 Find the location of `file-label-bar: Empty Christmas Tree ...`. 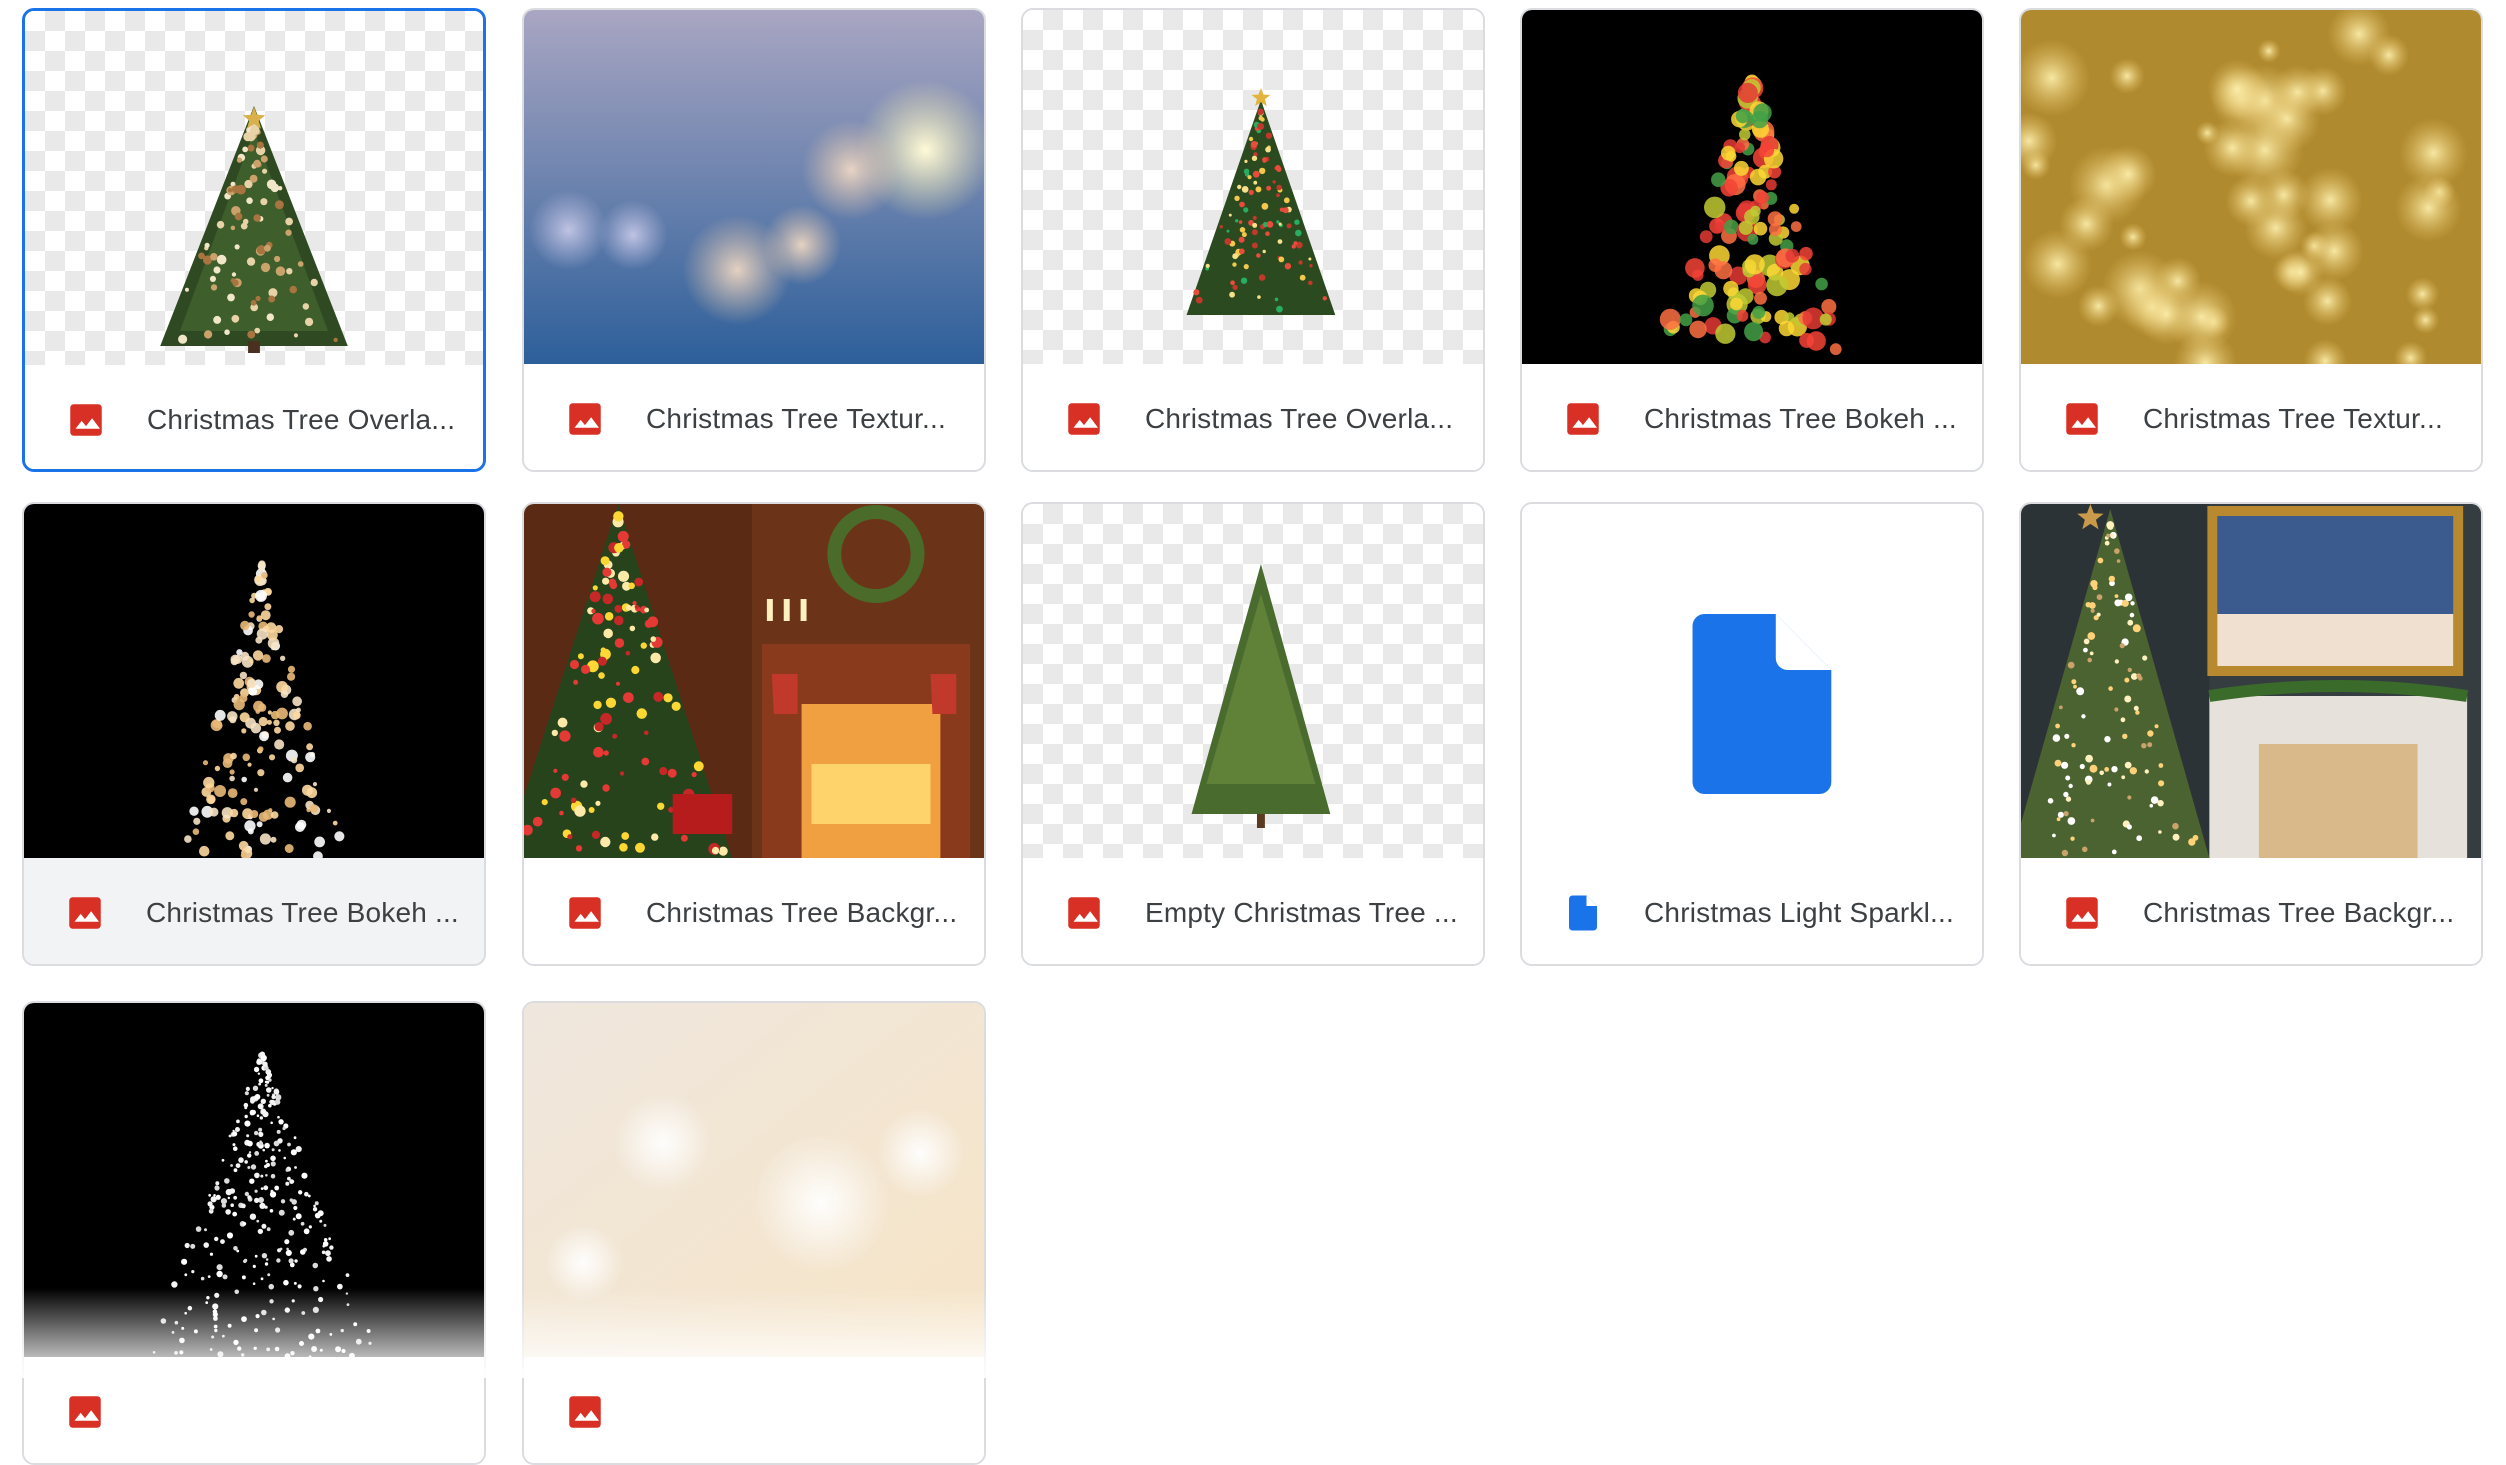

file-label-bar: Empty Christmas Tree ... is located at coordinates (1253, 911).